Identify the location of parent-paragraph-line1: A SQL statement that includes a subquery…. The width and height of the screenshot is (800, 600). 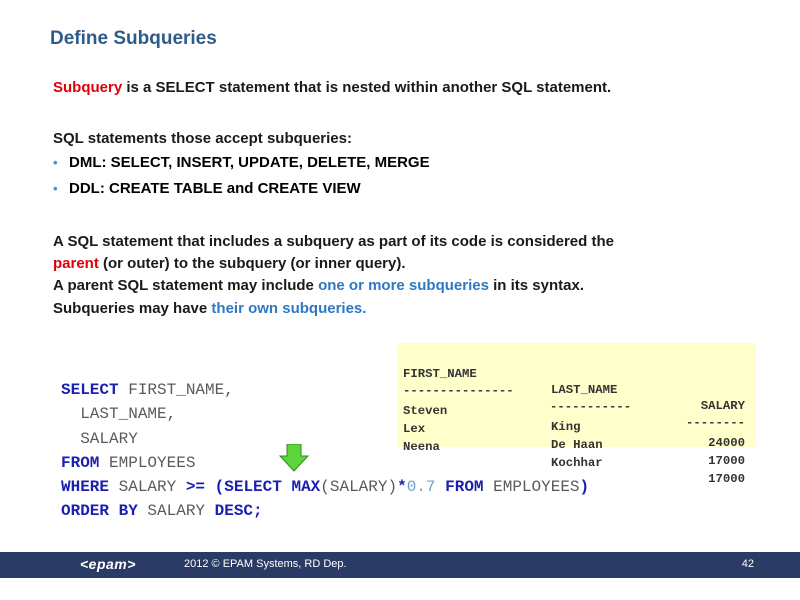
(333, 241).